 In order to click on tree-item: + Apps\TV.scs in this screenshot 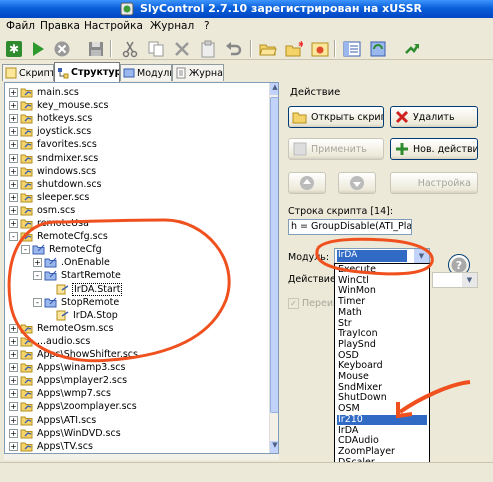, I will do `click(51, 446)`.